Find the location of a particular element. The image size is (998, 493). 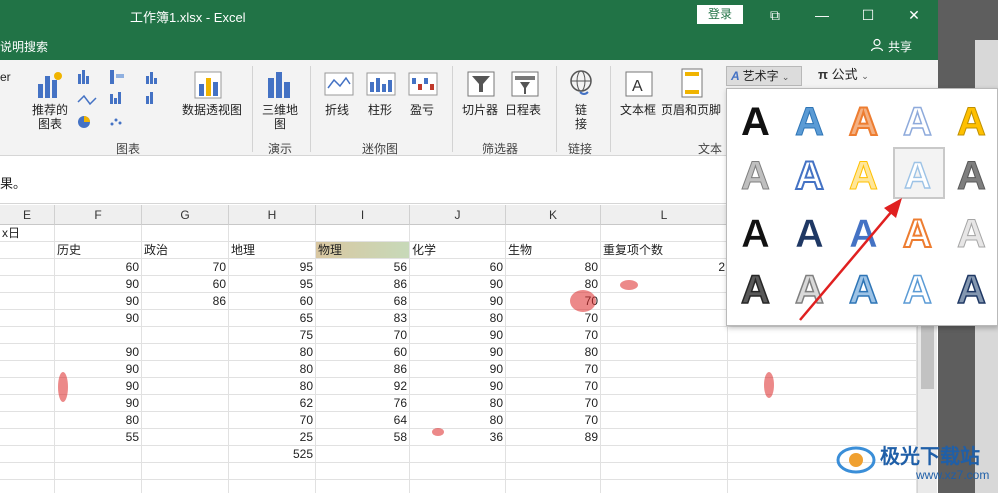

header-cell: 生物 is located at coordinates (553, 250).